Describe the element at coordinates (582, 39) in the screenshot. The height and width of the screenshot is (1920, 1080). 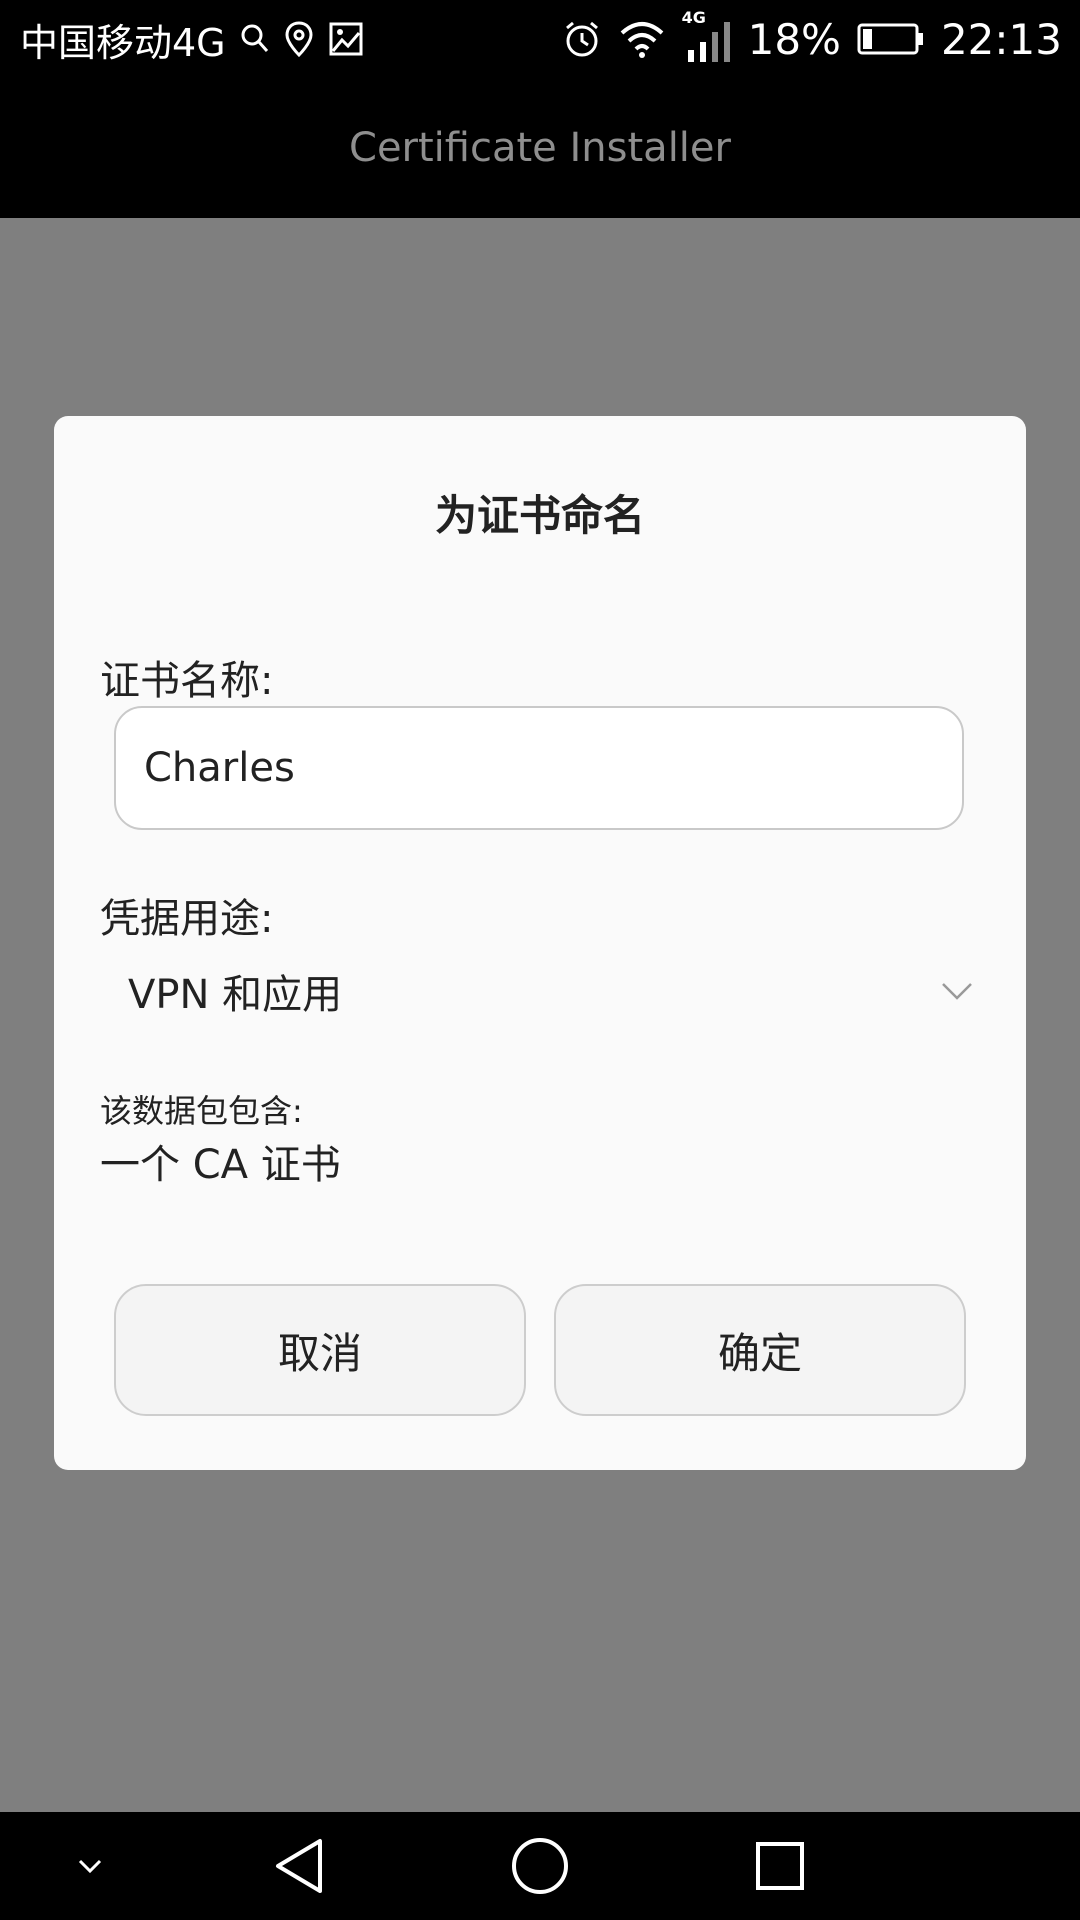
I see `alarm-icon` at that location.